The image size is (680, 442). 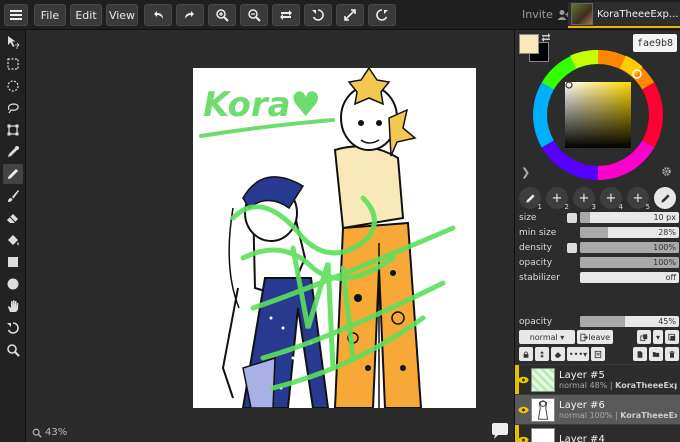 What do you see at coordinates (629, 217) in the screenshot?
I see `size-bar: 10 px` at bounding box center [629, 217].